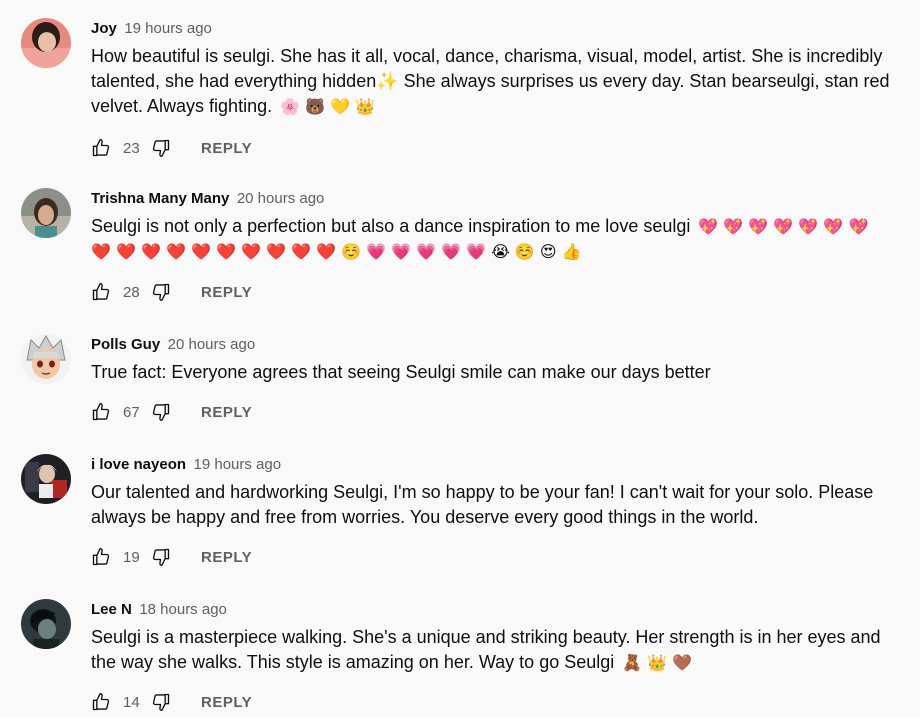  Describe the element at coordinates (328, 106) in the screenshot. I see `emoji-group: 🌸 🐻 💛 👑` at that location.